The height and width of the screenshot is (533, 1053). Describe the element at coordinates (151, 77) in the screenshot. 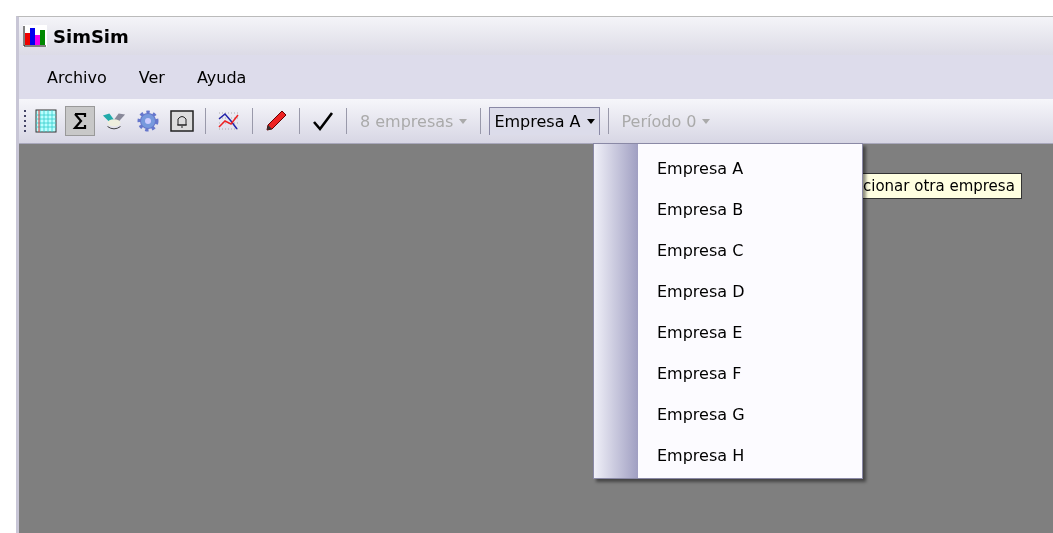

I see `menu-item: Ver` at that location.